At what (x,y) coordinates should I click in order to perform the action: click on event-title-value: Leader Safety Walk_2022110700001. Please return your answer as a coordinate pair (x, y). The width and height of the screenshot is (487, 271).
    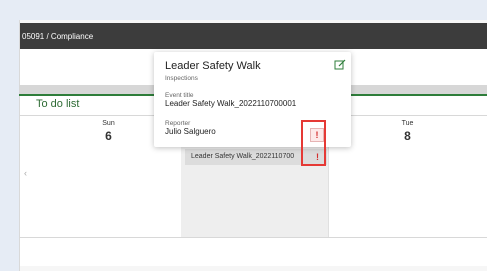
    Looking at the image, I should click on (231, 103).